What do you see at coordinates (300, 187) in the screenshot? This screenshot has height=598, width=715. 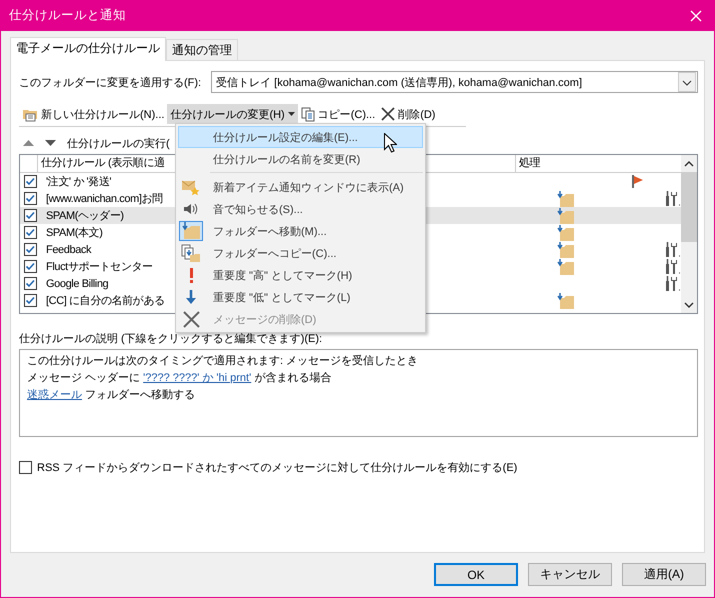 I see `menu-item: 新着アイテム通知ウィンドウに表示(A)` at bounding box center [300, 187].